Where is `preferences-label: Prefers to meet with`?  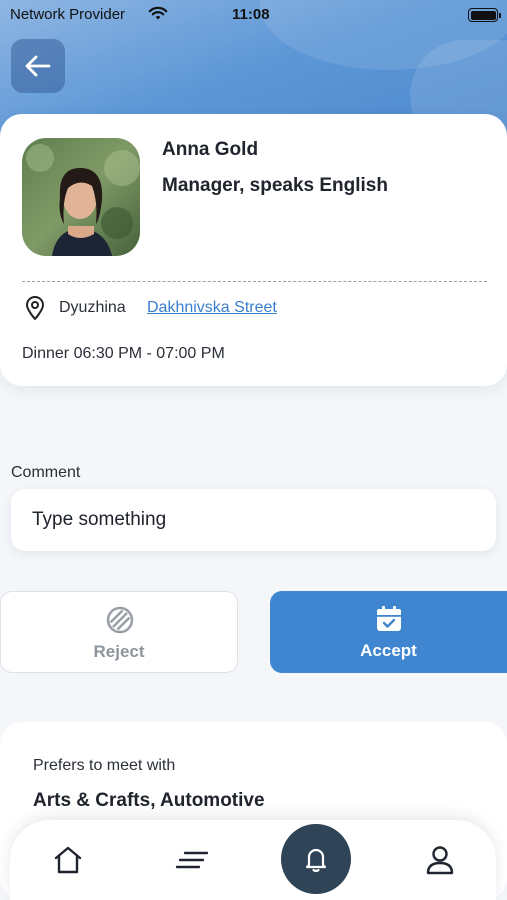
preferences-label: Prefers to meet with is located at coordinates (104, 765).